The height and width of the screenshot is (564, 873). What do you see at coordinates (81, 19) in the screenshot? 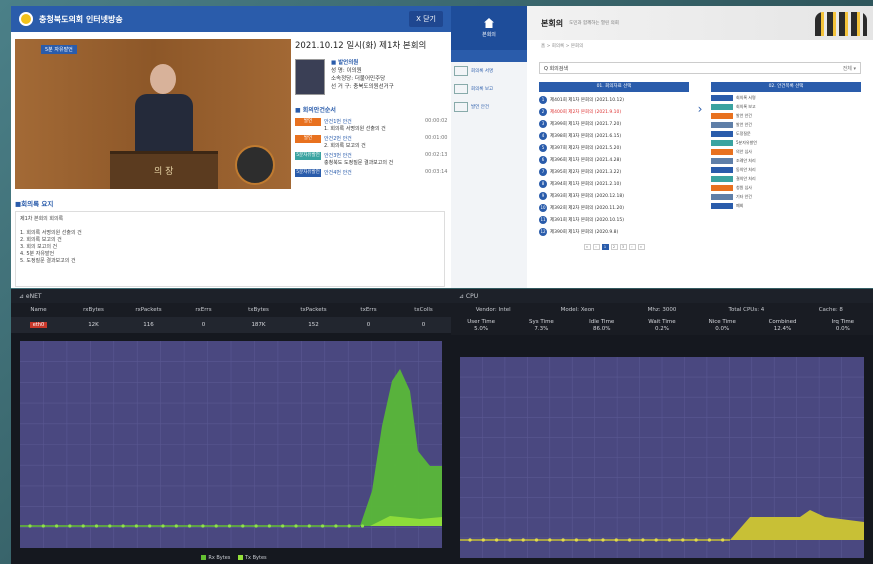
I see `site-name: 충청북도의회 인터넷방송` at bounding box center [81, 19].